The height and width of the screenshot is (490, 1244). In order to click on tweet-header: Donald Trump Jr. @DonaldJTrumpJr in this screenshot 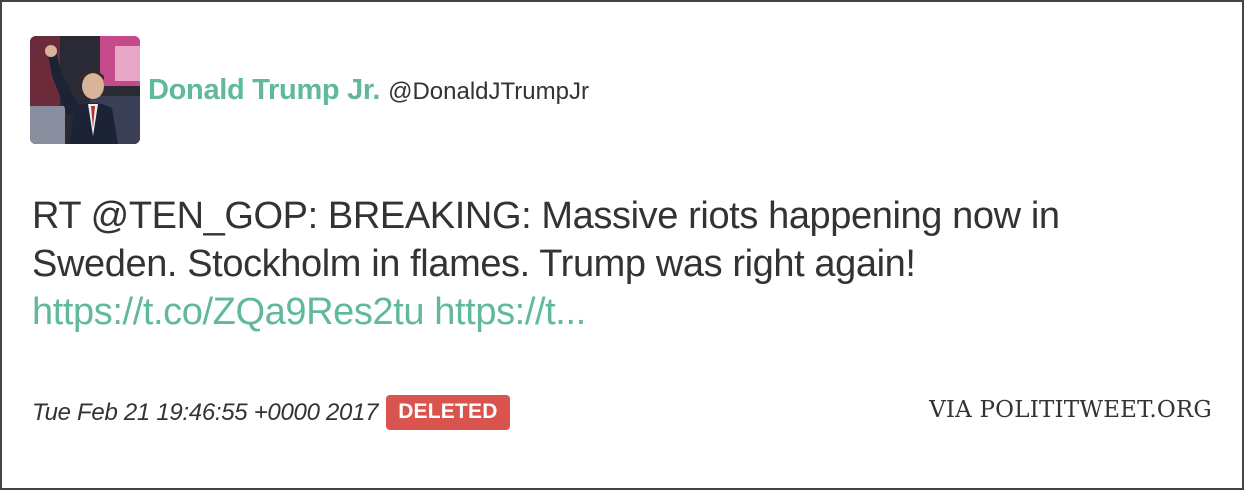, I will do `click(309, 90)`.